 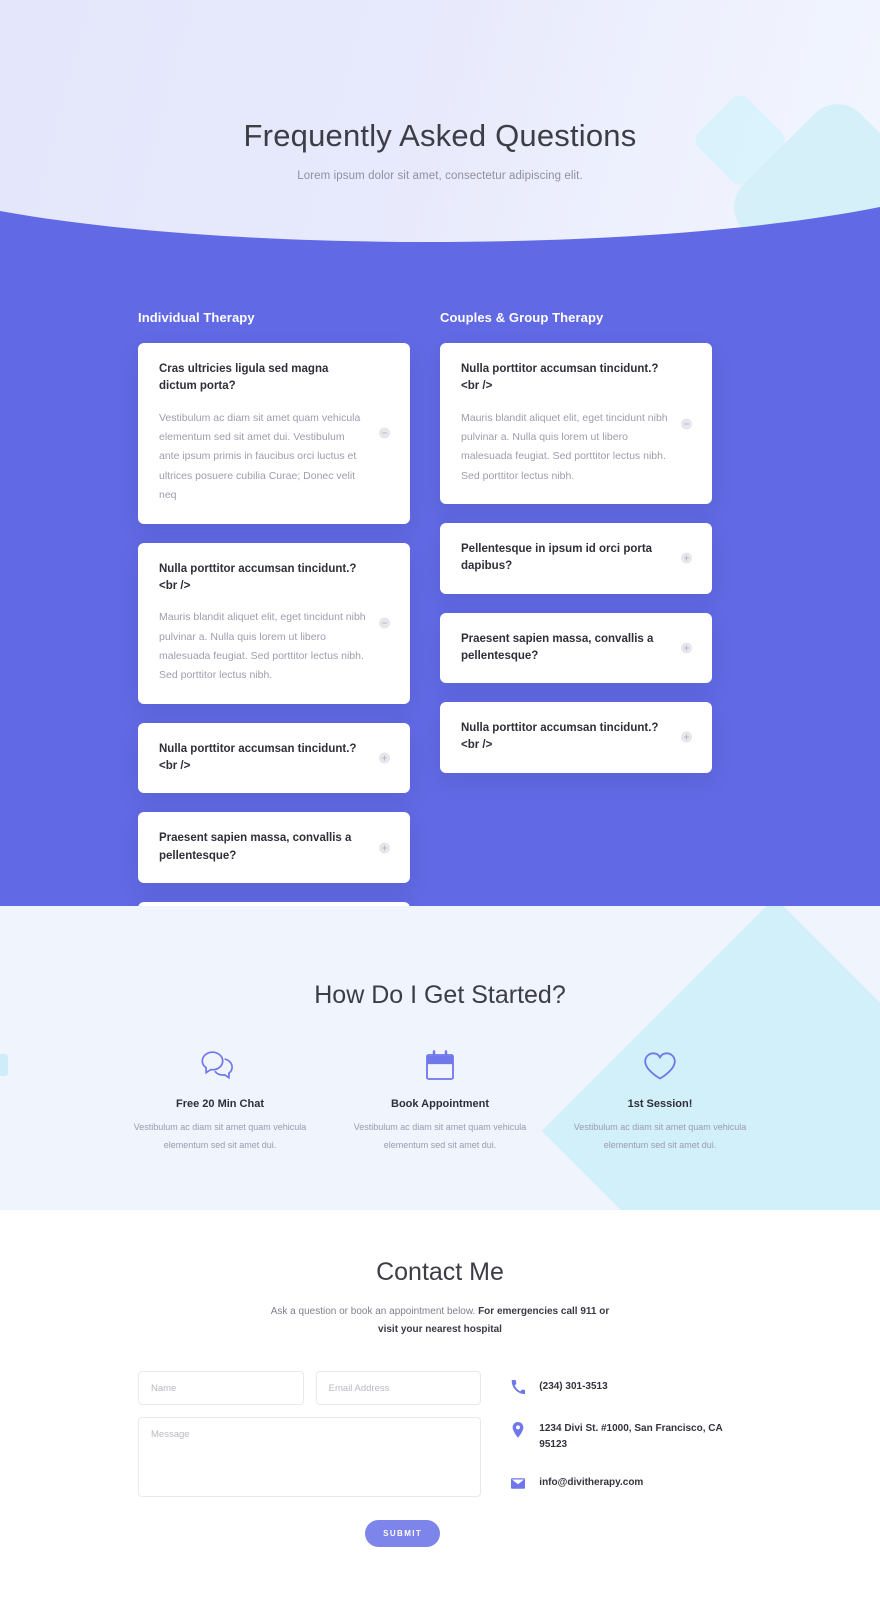 I want to click on contact-title: Contact Me, so click(x=440, y=1272).